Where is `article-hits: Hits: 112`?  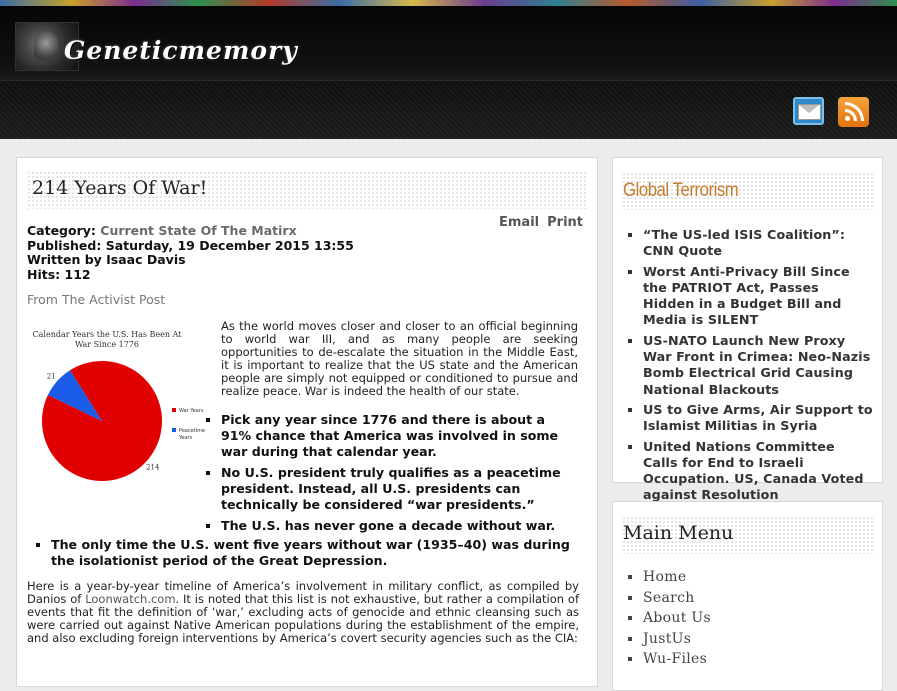 article-hits: Hits: 112 is located at coordinates (59, 274).